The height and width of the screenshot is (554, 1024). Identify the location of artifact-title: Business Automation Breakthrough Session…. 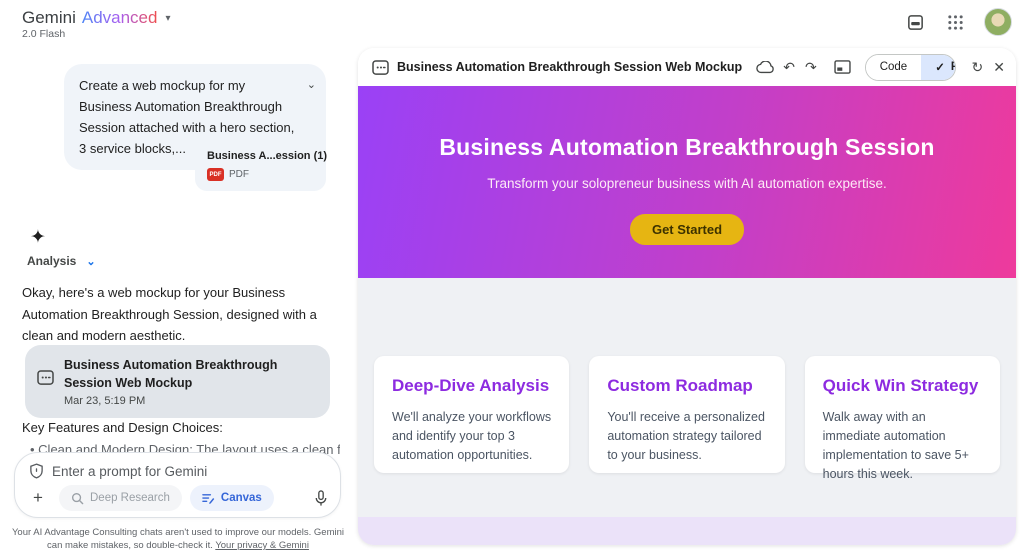
(171, 374).